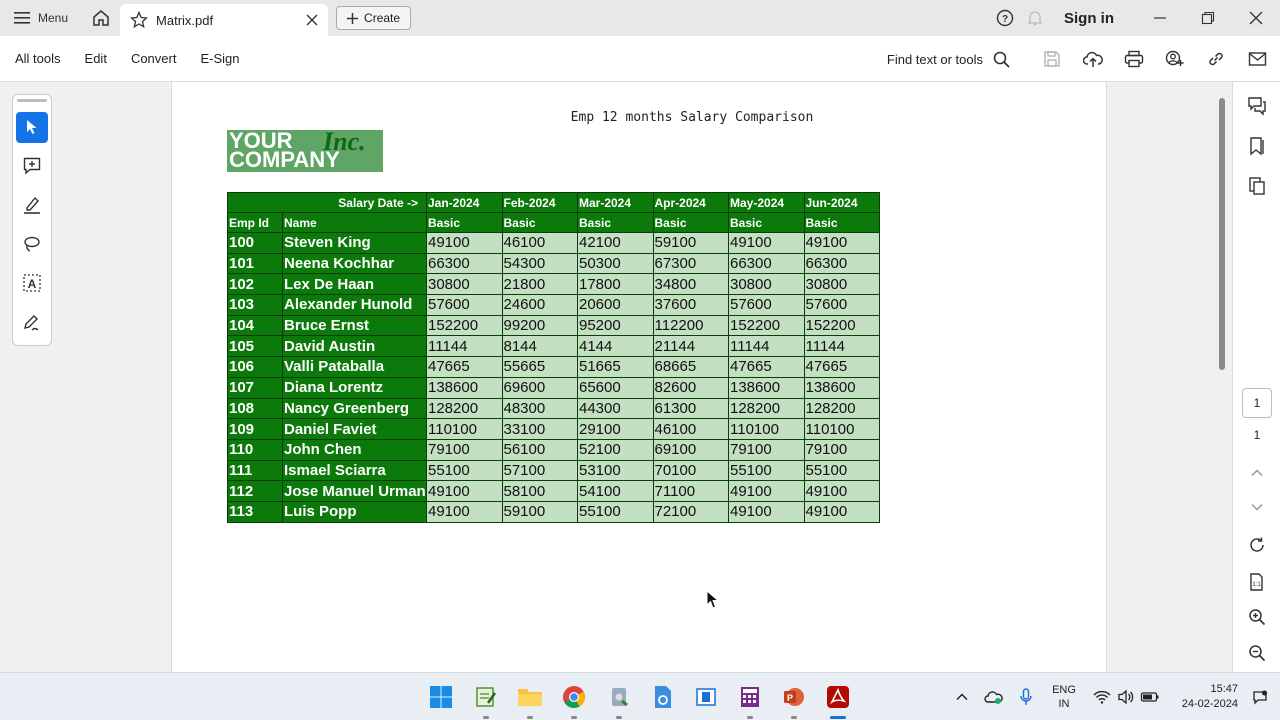 The width and height of the screenshot is (1280, 720). I want to click on system-clock: 15:47 24-02-2024, so click(1205, 697).